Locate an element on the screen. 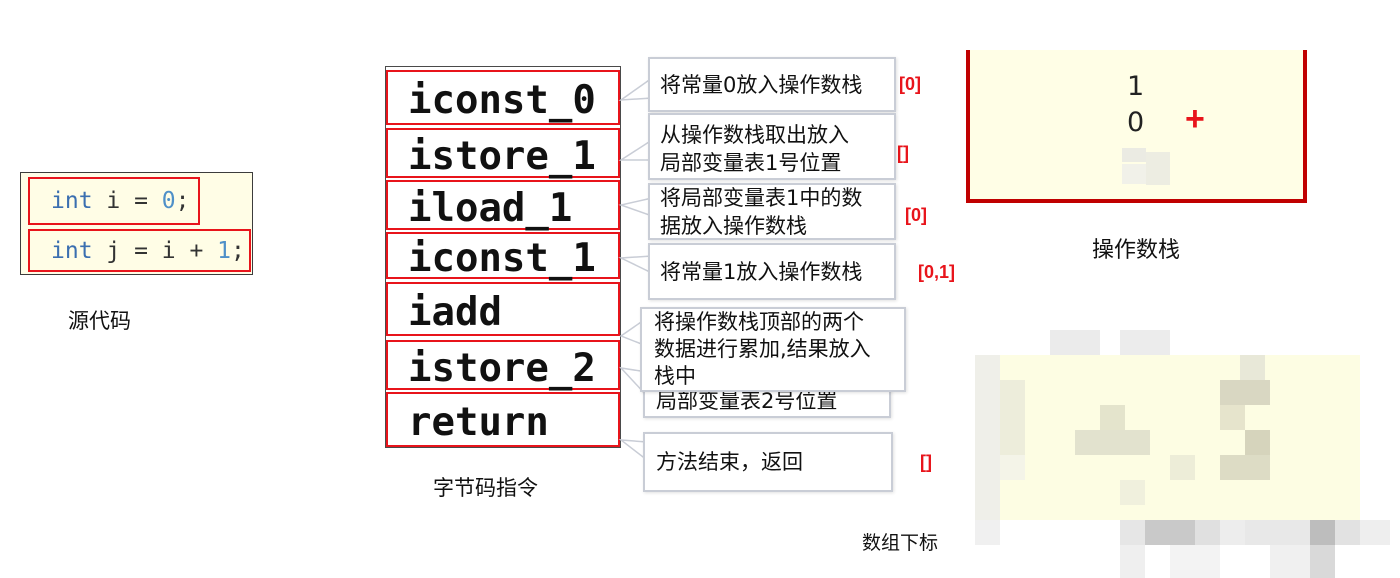 Image resolution: width=1400 pixels, height=578 pixels. instruction-iload-1: iload_1 is located at coordinates (503, 205).